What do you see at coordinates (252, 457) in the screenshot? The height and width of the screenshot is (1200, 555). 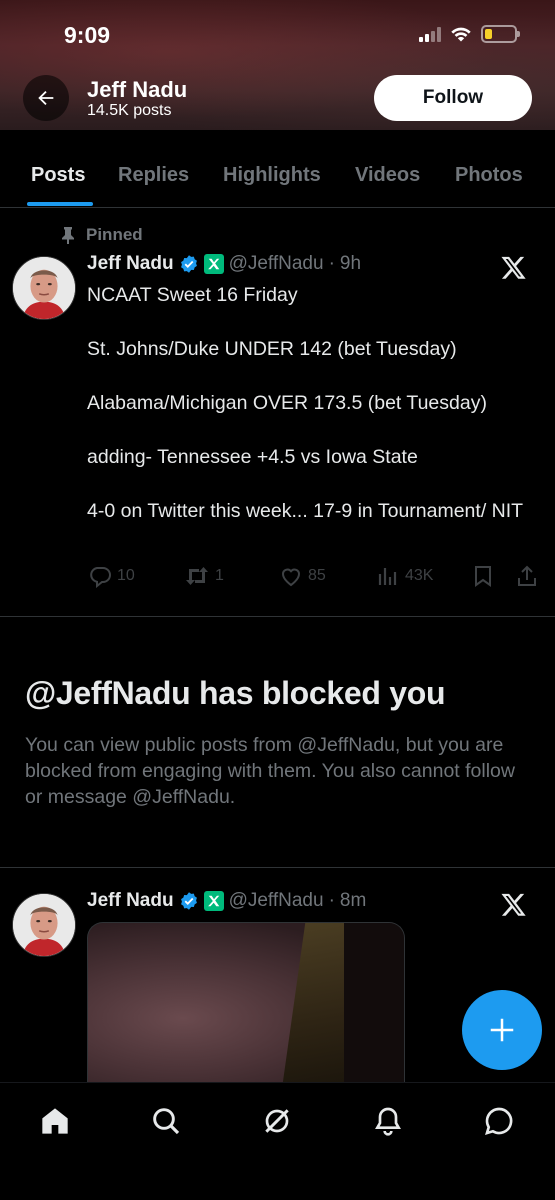 I see `tweet-line: adding- Tennessee +4.5 vs Iowa State` at bounding box center [252, 457].